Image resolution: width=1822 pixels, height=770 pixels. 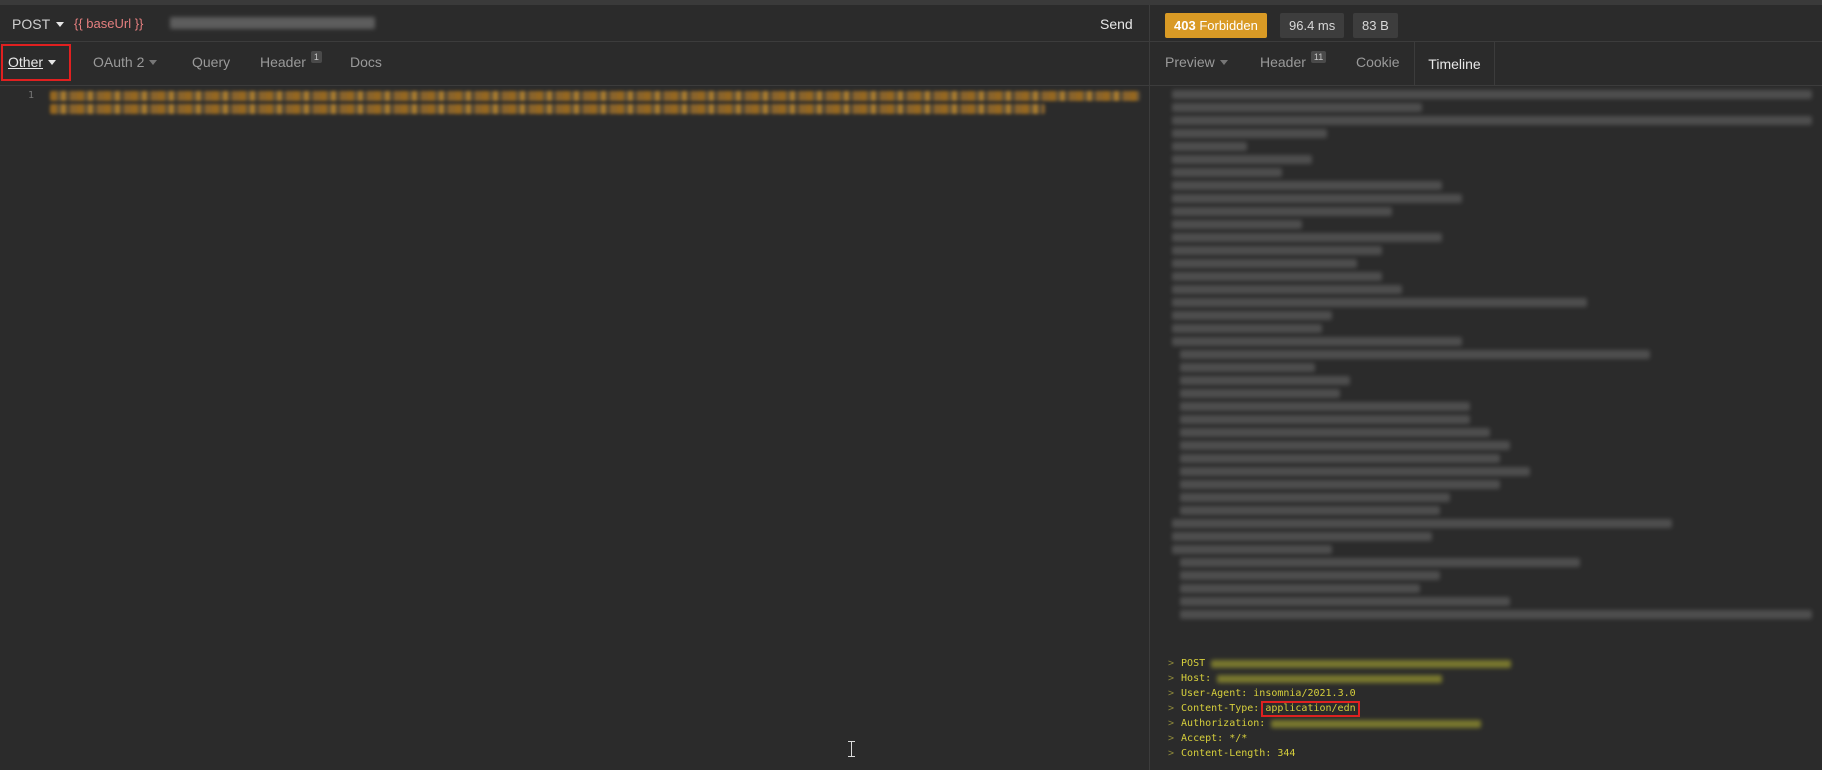 I want to click on highlight-box-content-type: application/edn, so click(x=1310, y=708).